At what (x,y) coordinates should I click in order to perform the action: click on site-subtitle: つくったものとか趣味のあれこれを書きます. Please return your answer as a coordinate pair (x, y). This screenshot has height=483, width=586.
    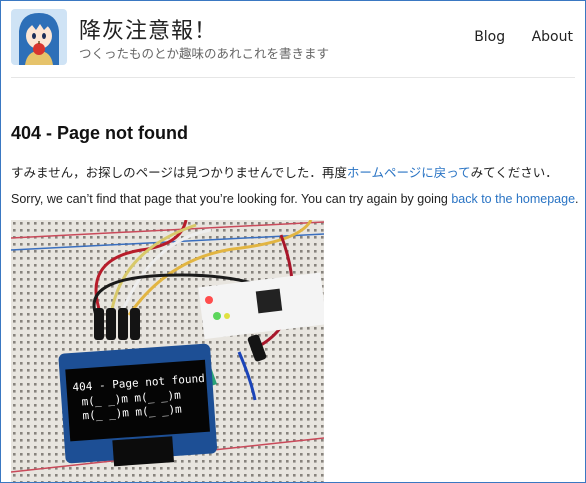
    Looking at the image, I should click on (204, 53).